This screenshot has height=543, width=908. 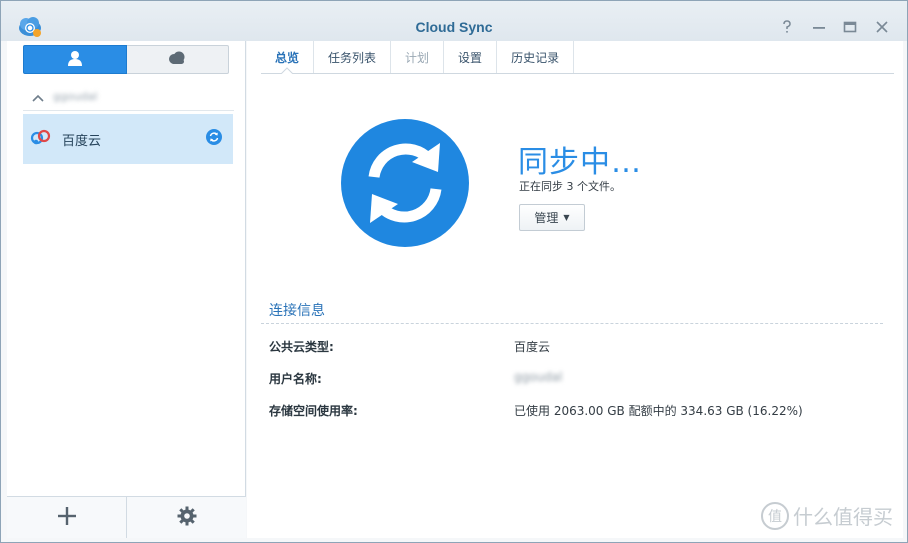 I want to click on info-value: 百度云, so click(x=532, y=347).